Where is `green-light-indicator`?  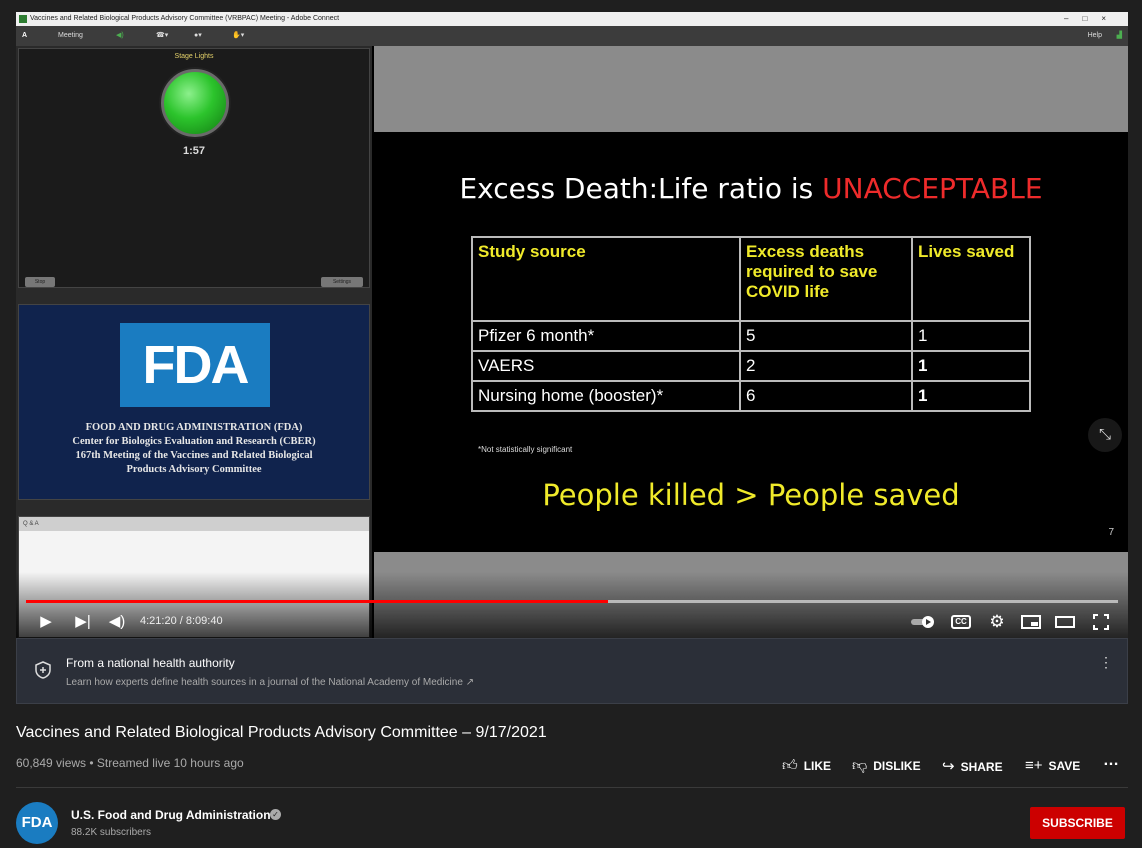
green-light-indicator is located at coordinates (195, 103).